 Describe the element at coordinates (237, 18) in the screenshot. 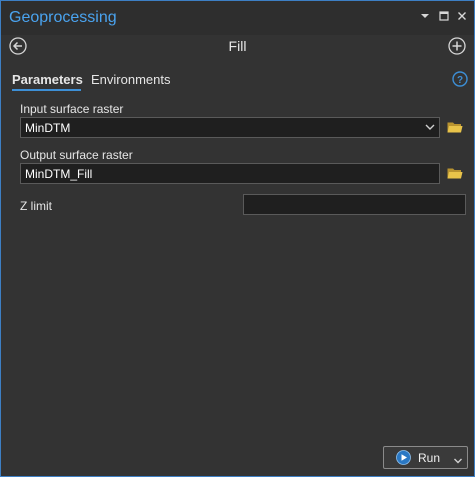

I see `title-bar: Geoprocessing` at that location.